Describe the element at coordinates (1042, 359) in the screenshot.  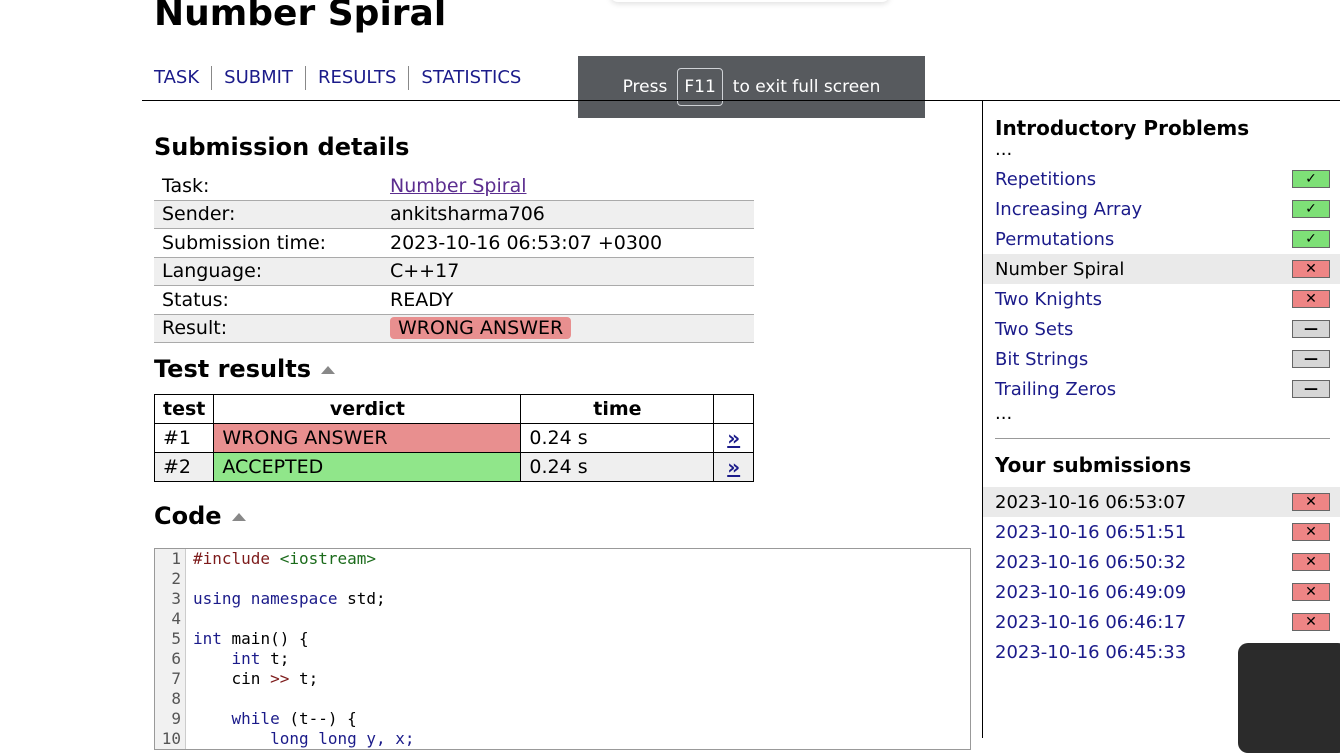
I see `problem-label: Bit Strings` at that location.